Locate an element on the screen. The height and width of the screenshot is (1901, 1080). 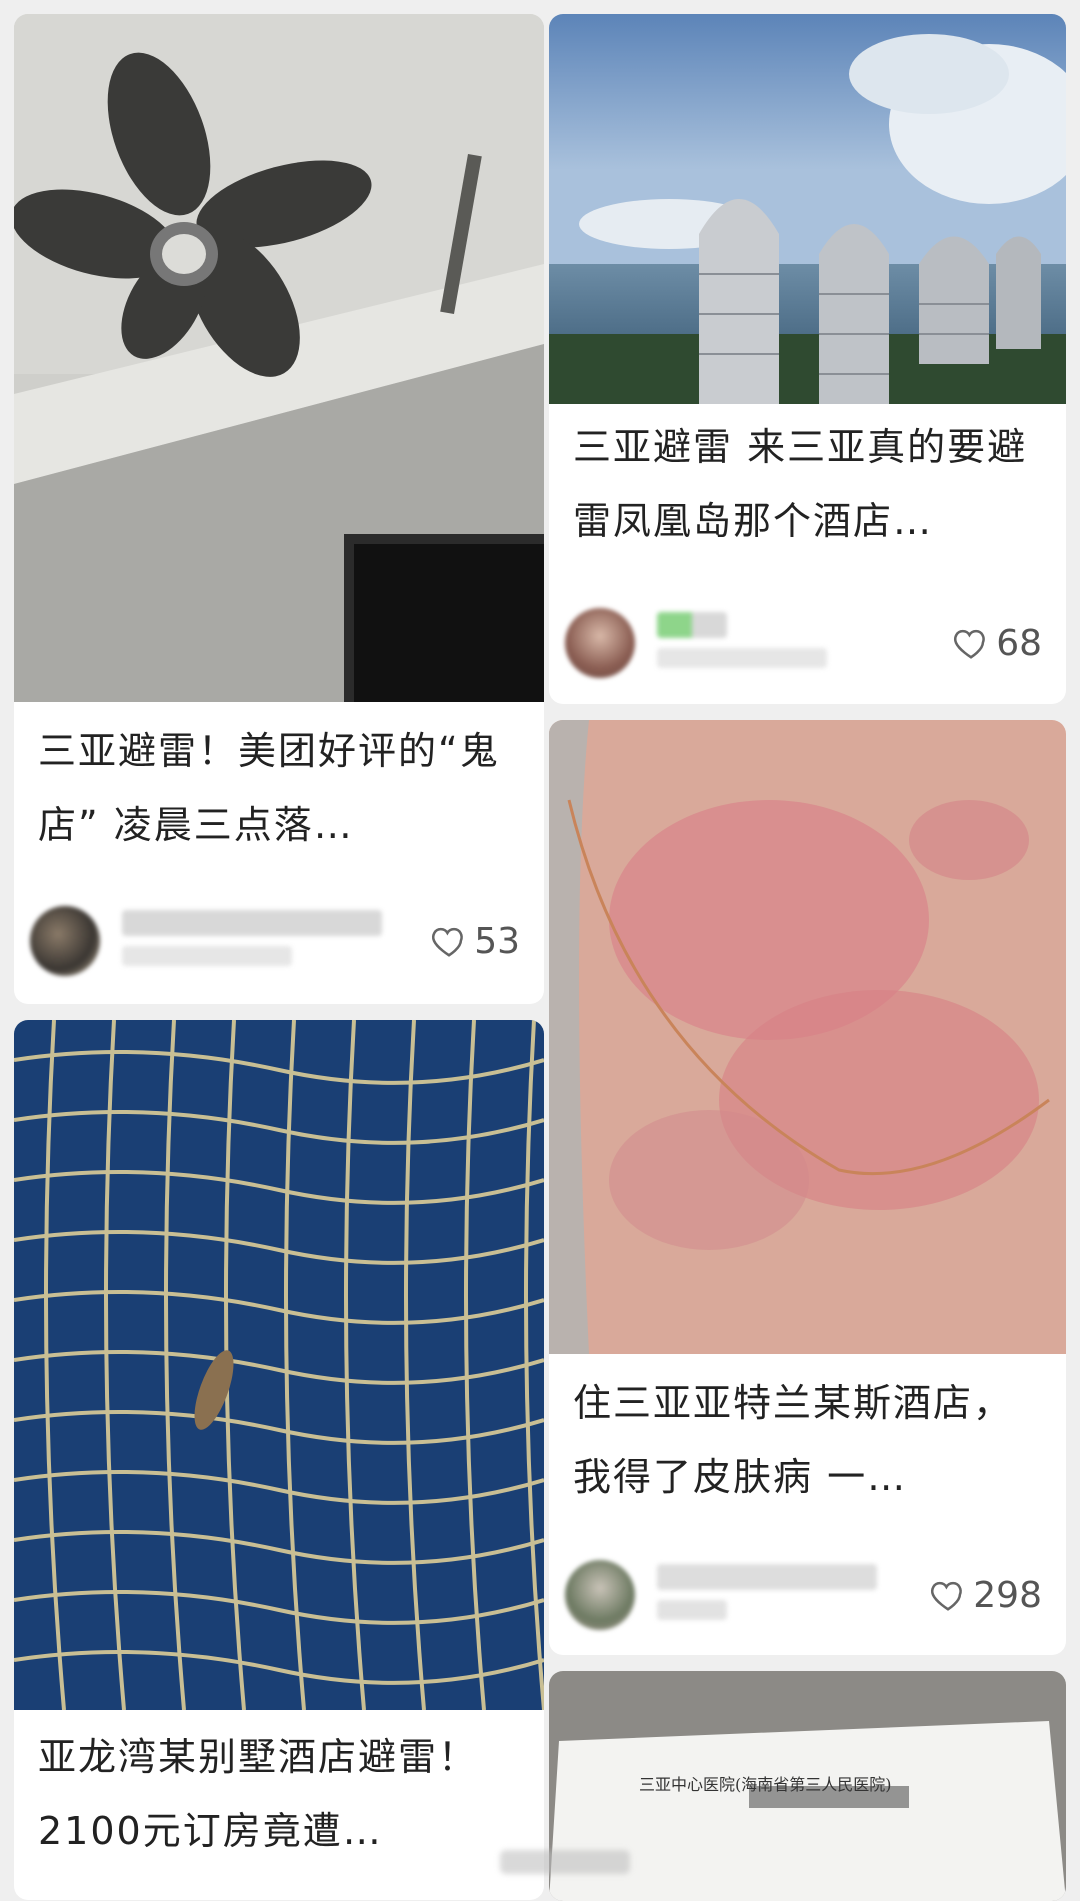
like-button: 298 is located at coordinates (985, 1595).